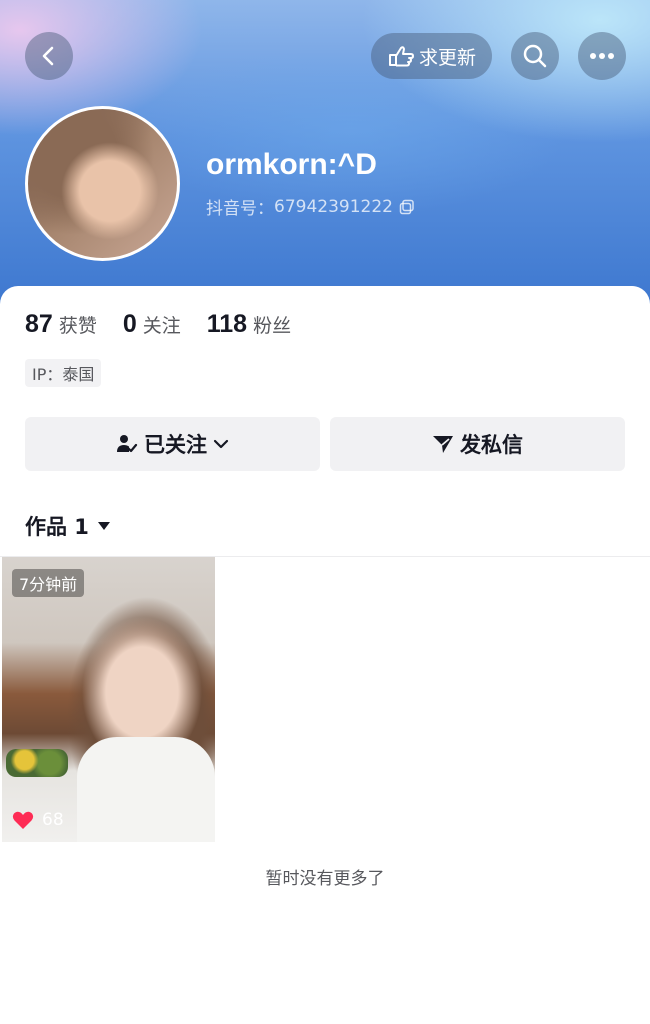  I want to click on heart-icon, so click(23, 820).